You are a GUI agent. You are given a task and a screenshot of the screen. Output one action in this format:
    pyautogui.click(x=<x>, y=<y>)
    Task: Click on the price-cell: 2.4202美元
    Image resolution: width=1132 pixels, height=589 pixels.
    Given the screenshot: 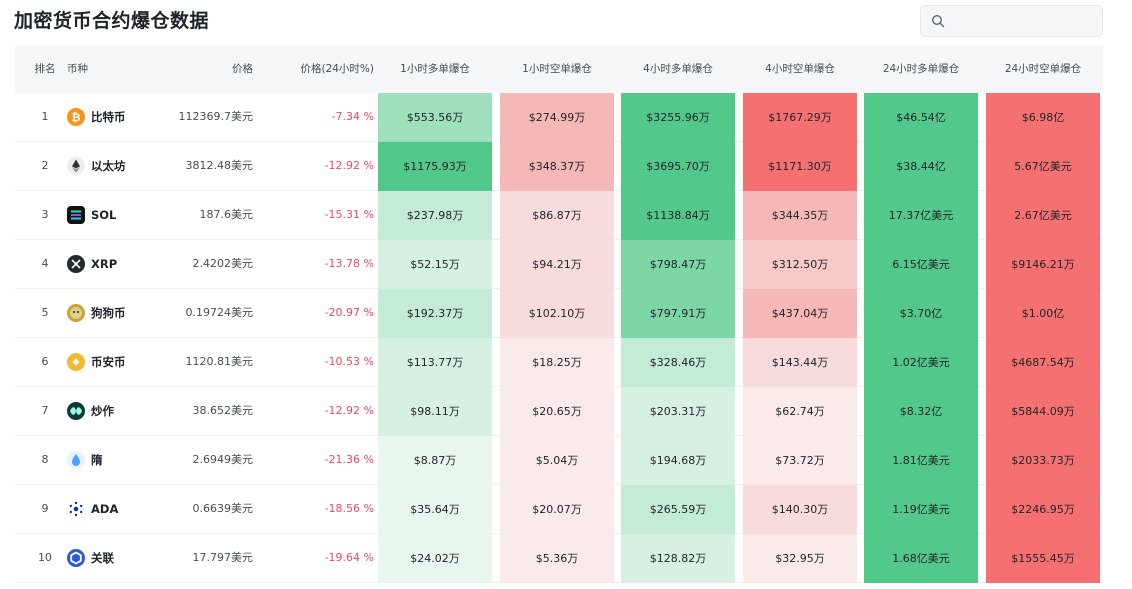 What is the action you would take?
    pyautogui.click(x=223, y=263)
    